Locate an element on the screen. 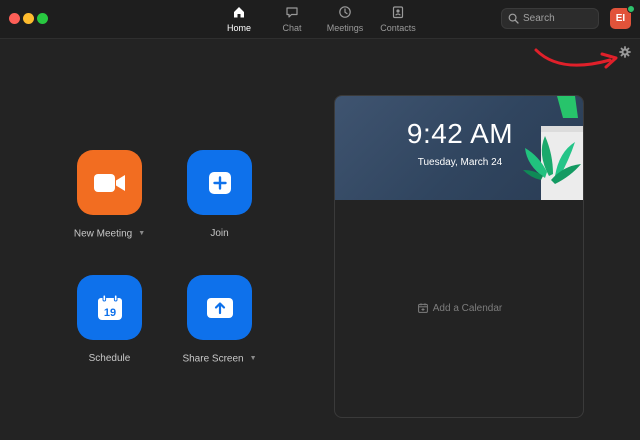  join-label-row: Join is located at coordinates (219, 234).